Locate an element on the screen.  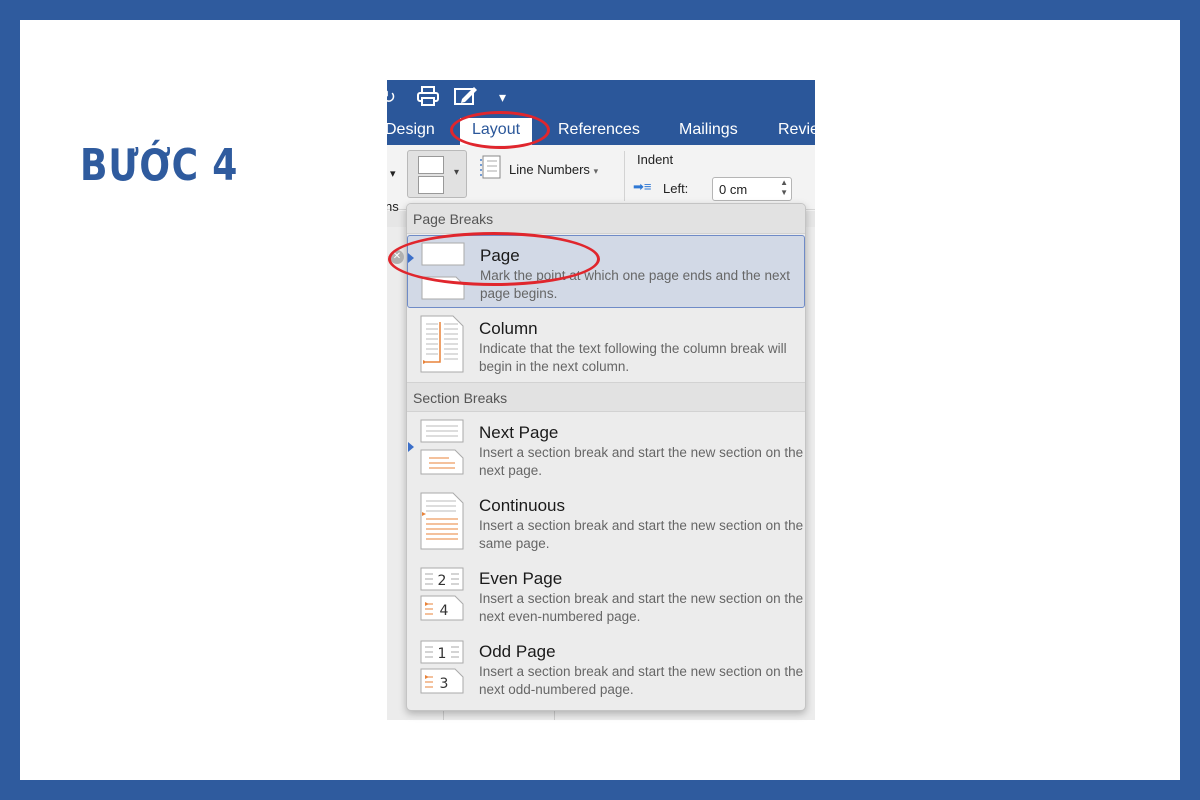
edit-document-icon is located at coordinates (466, 98).